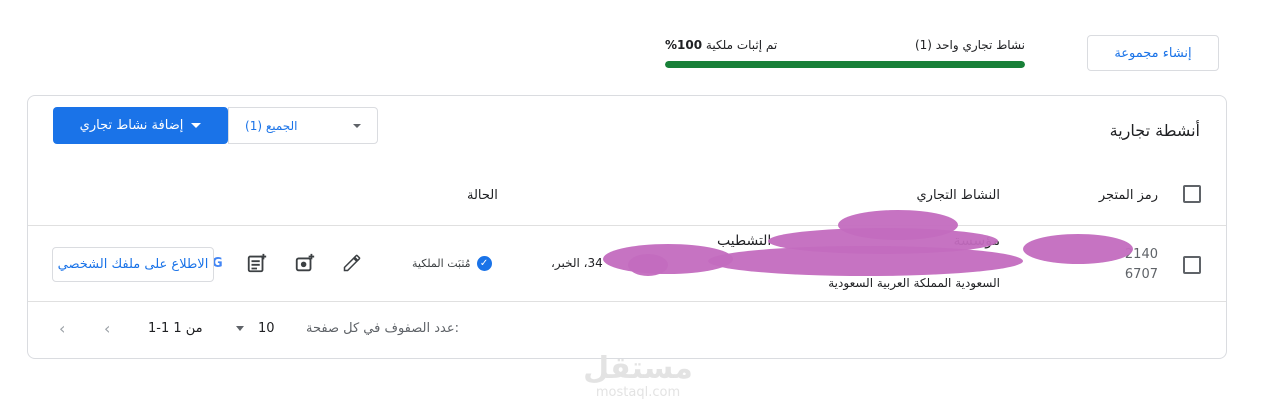 Image resolution: width=1275 pixels, height=413 pixels. I want to click on status-badge: ✓ مُثبَت الملكية, so click(452, 263).